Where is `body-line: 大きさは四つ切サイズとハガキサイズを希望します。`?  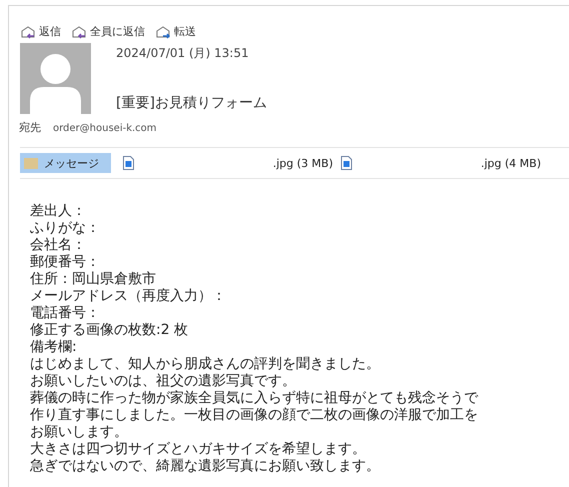 body-line: 大きさは四つ切サイズとハガキサイズを希望します。 is located at coordinates (198, 449).